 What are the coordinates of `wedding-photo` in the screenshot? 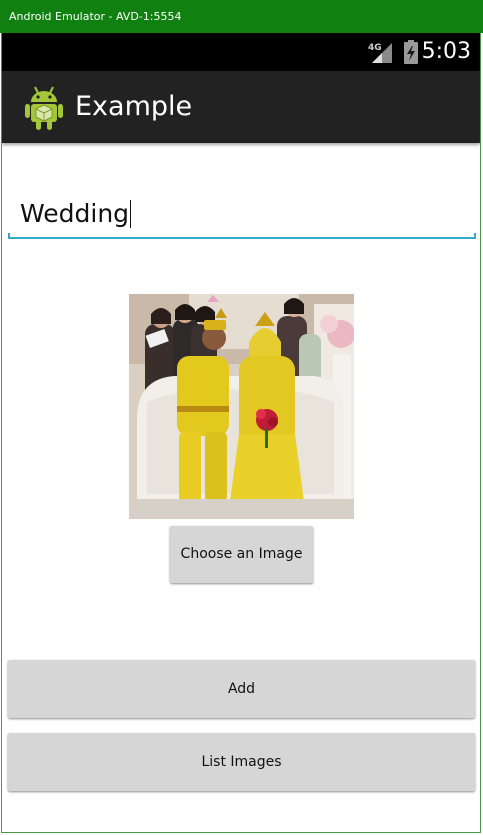 It's located at (241, 406).